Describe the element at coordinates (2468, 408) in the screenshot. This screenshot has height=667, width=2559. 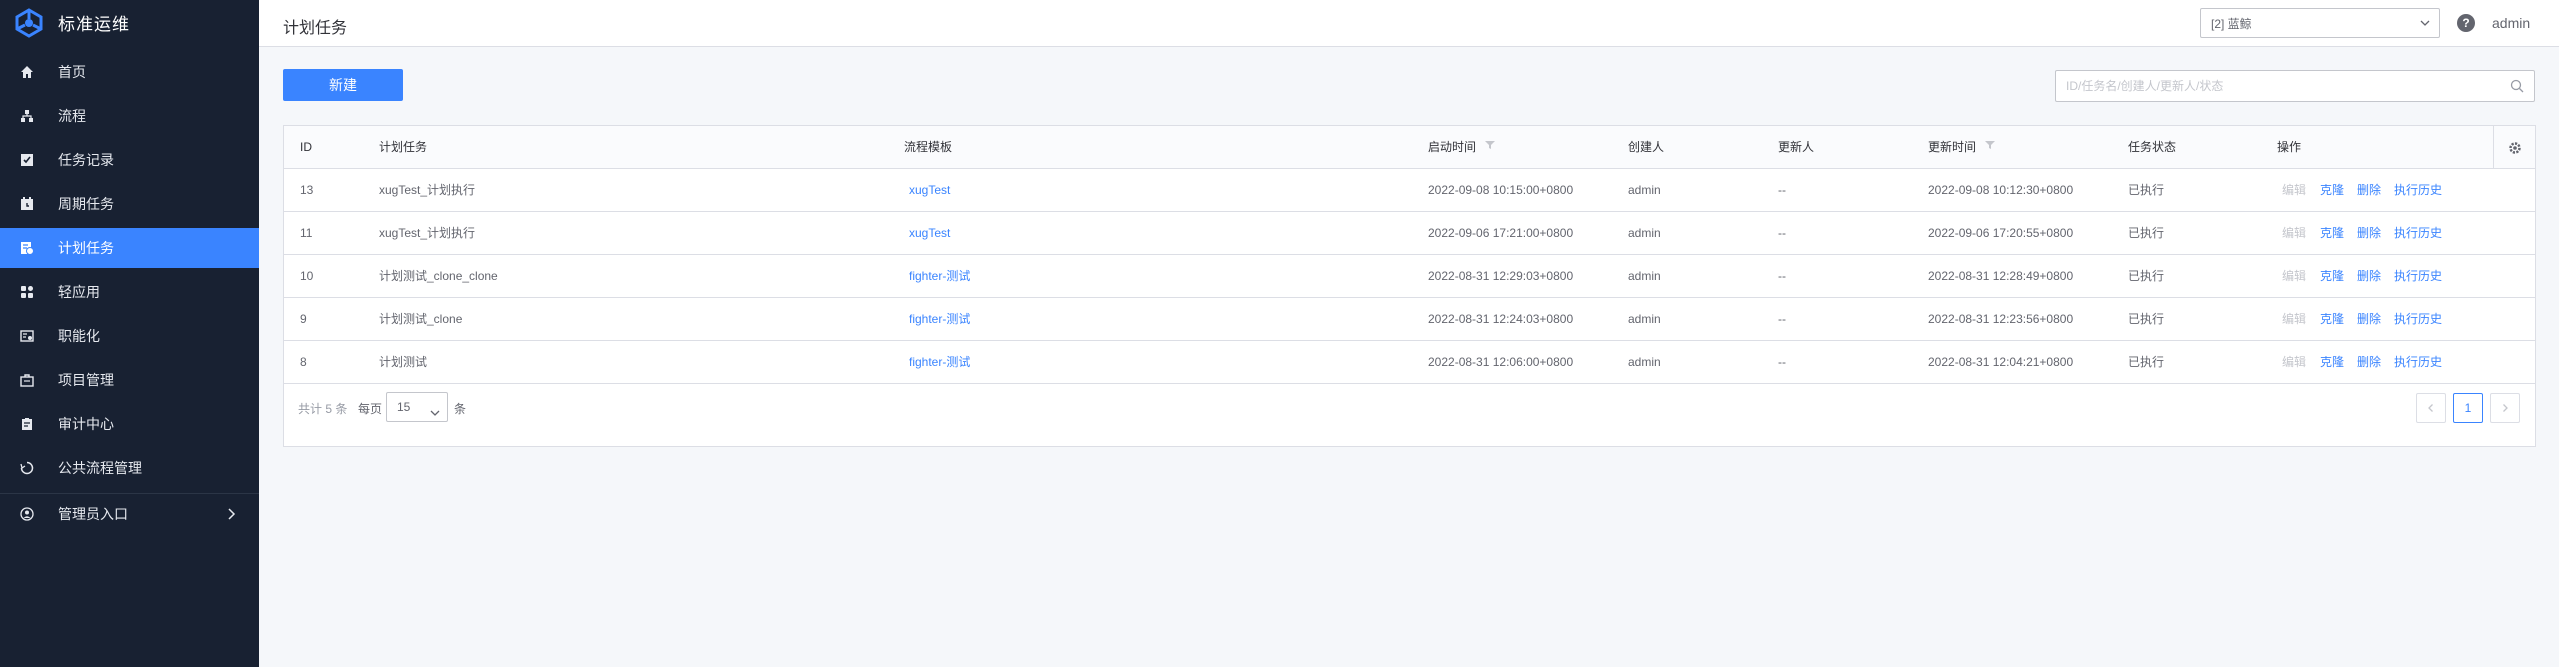
I see `page-button-current: 1` at that location.